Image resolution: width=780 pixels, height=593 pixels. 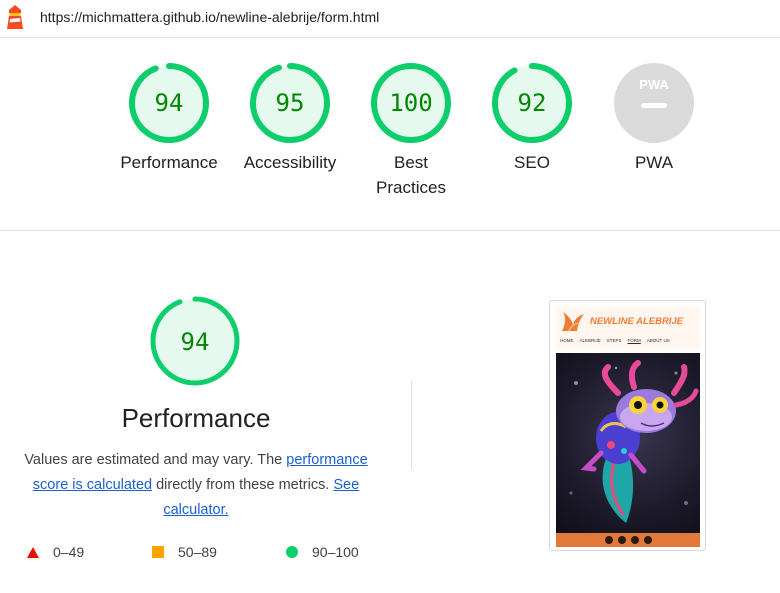 What do you see at coordinates (335, 552) in the screenshot?
I see `legend-label: 90–100` at bounding box center [335, 552].